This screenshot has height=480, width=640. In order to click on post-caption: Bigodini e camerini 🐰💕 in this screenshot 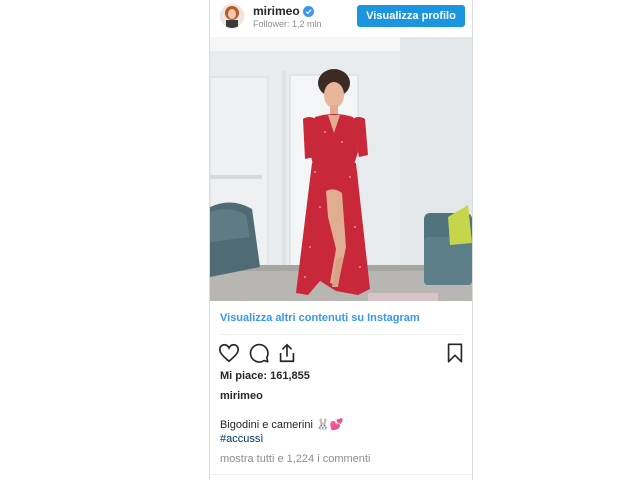, I will do `click(282, 425)`.